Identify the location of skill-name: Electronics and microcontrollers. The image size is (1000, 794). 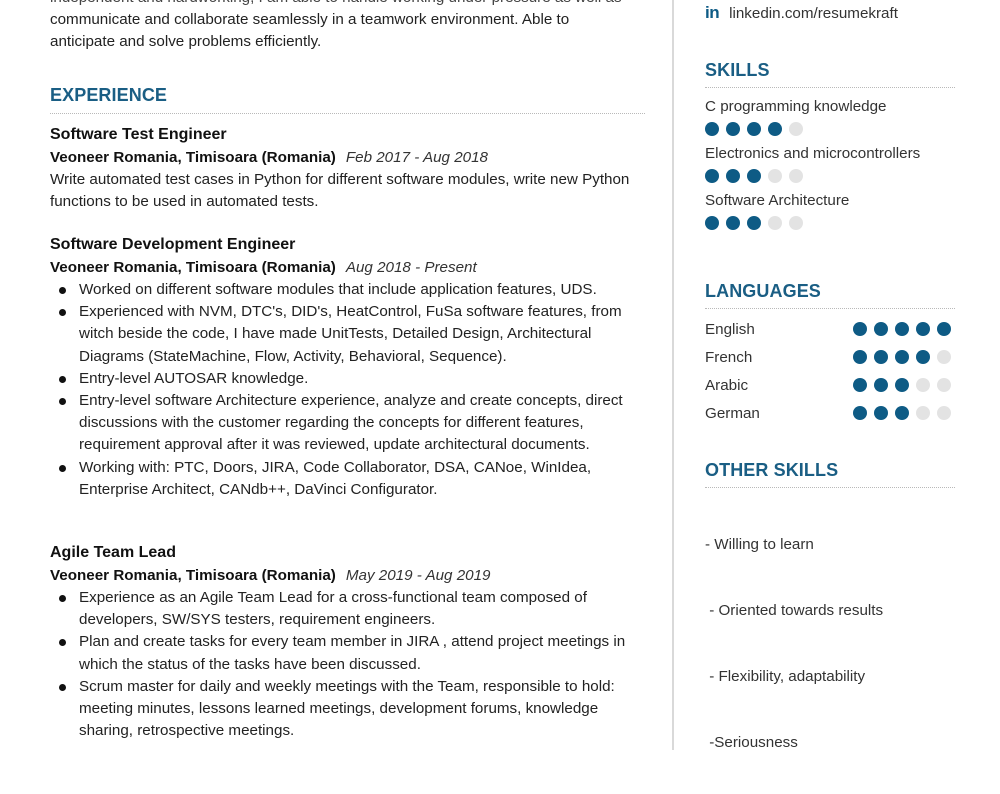
(813, 153).